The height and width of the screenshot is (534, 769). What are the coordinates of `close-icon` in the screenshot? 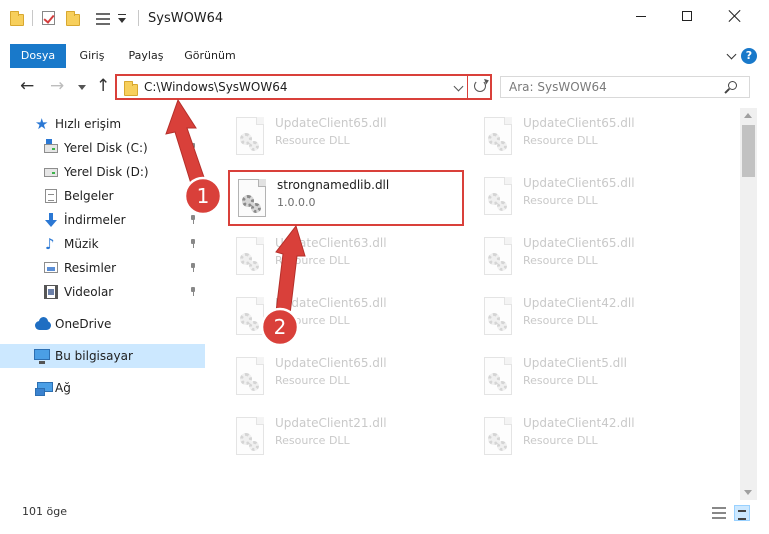 It's located at (735, 16).